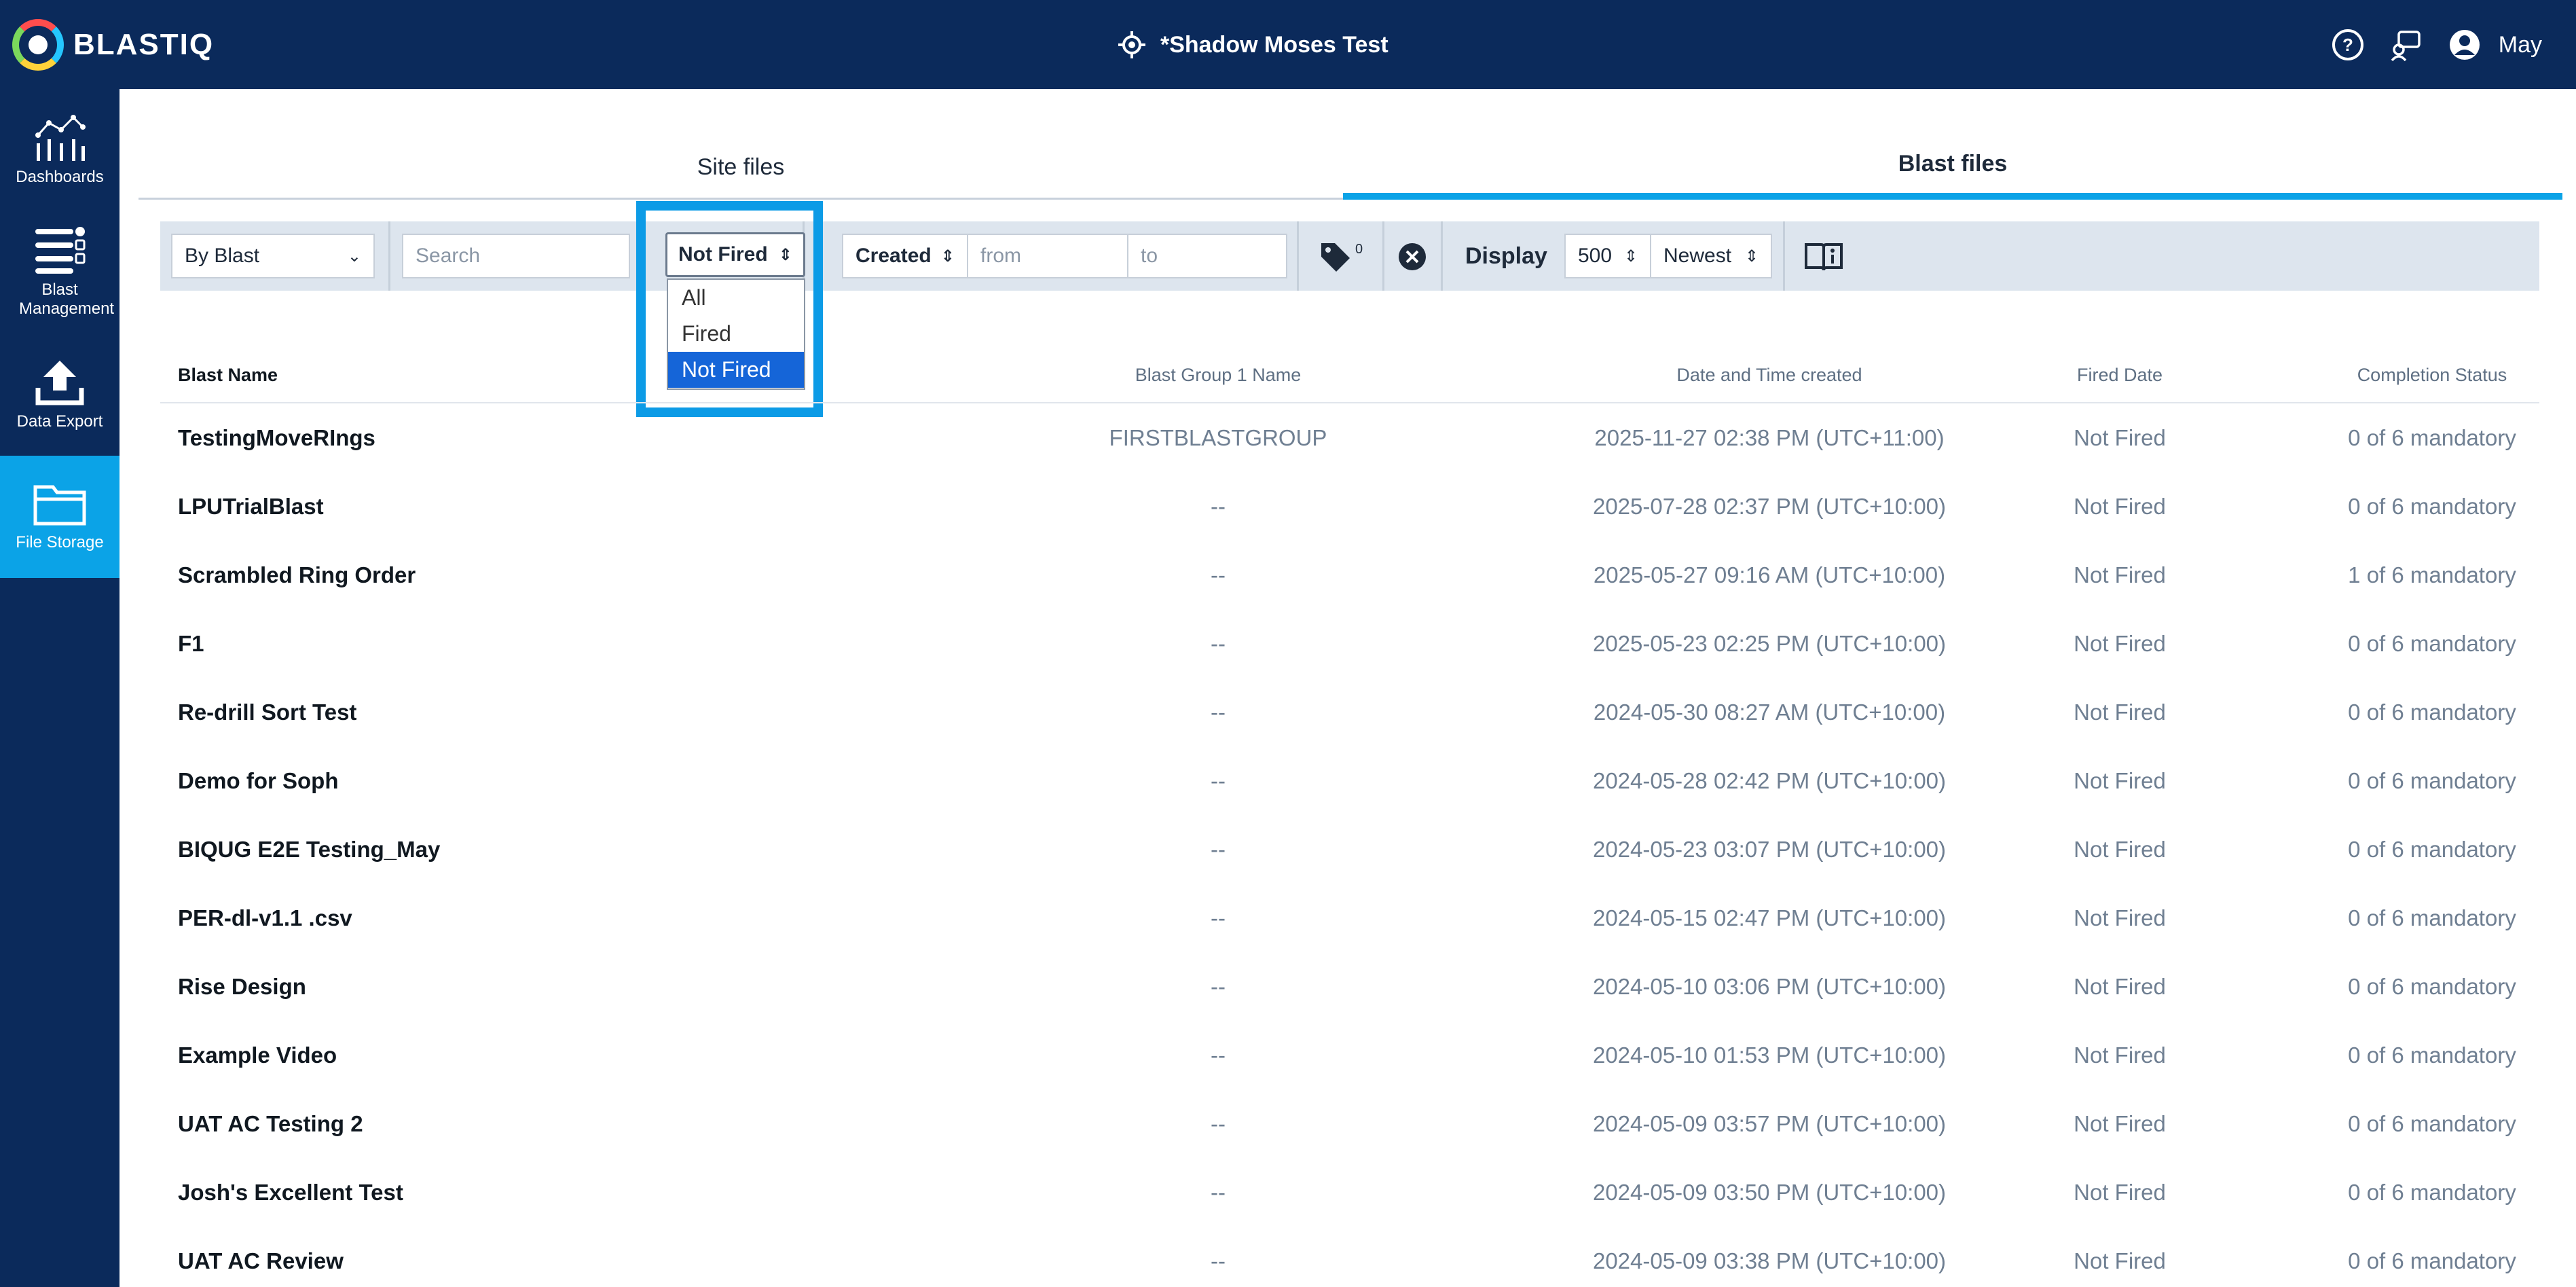  What do you see at coordinates (1607, 256) in the screenshot?
I see `page-size-select: 500 ⇕` at bounding box center [1607, 256].